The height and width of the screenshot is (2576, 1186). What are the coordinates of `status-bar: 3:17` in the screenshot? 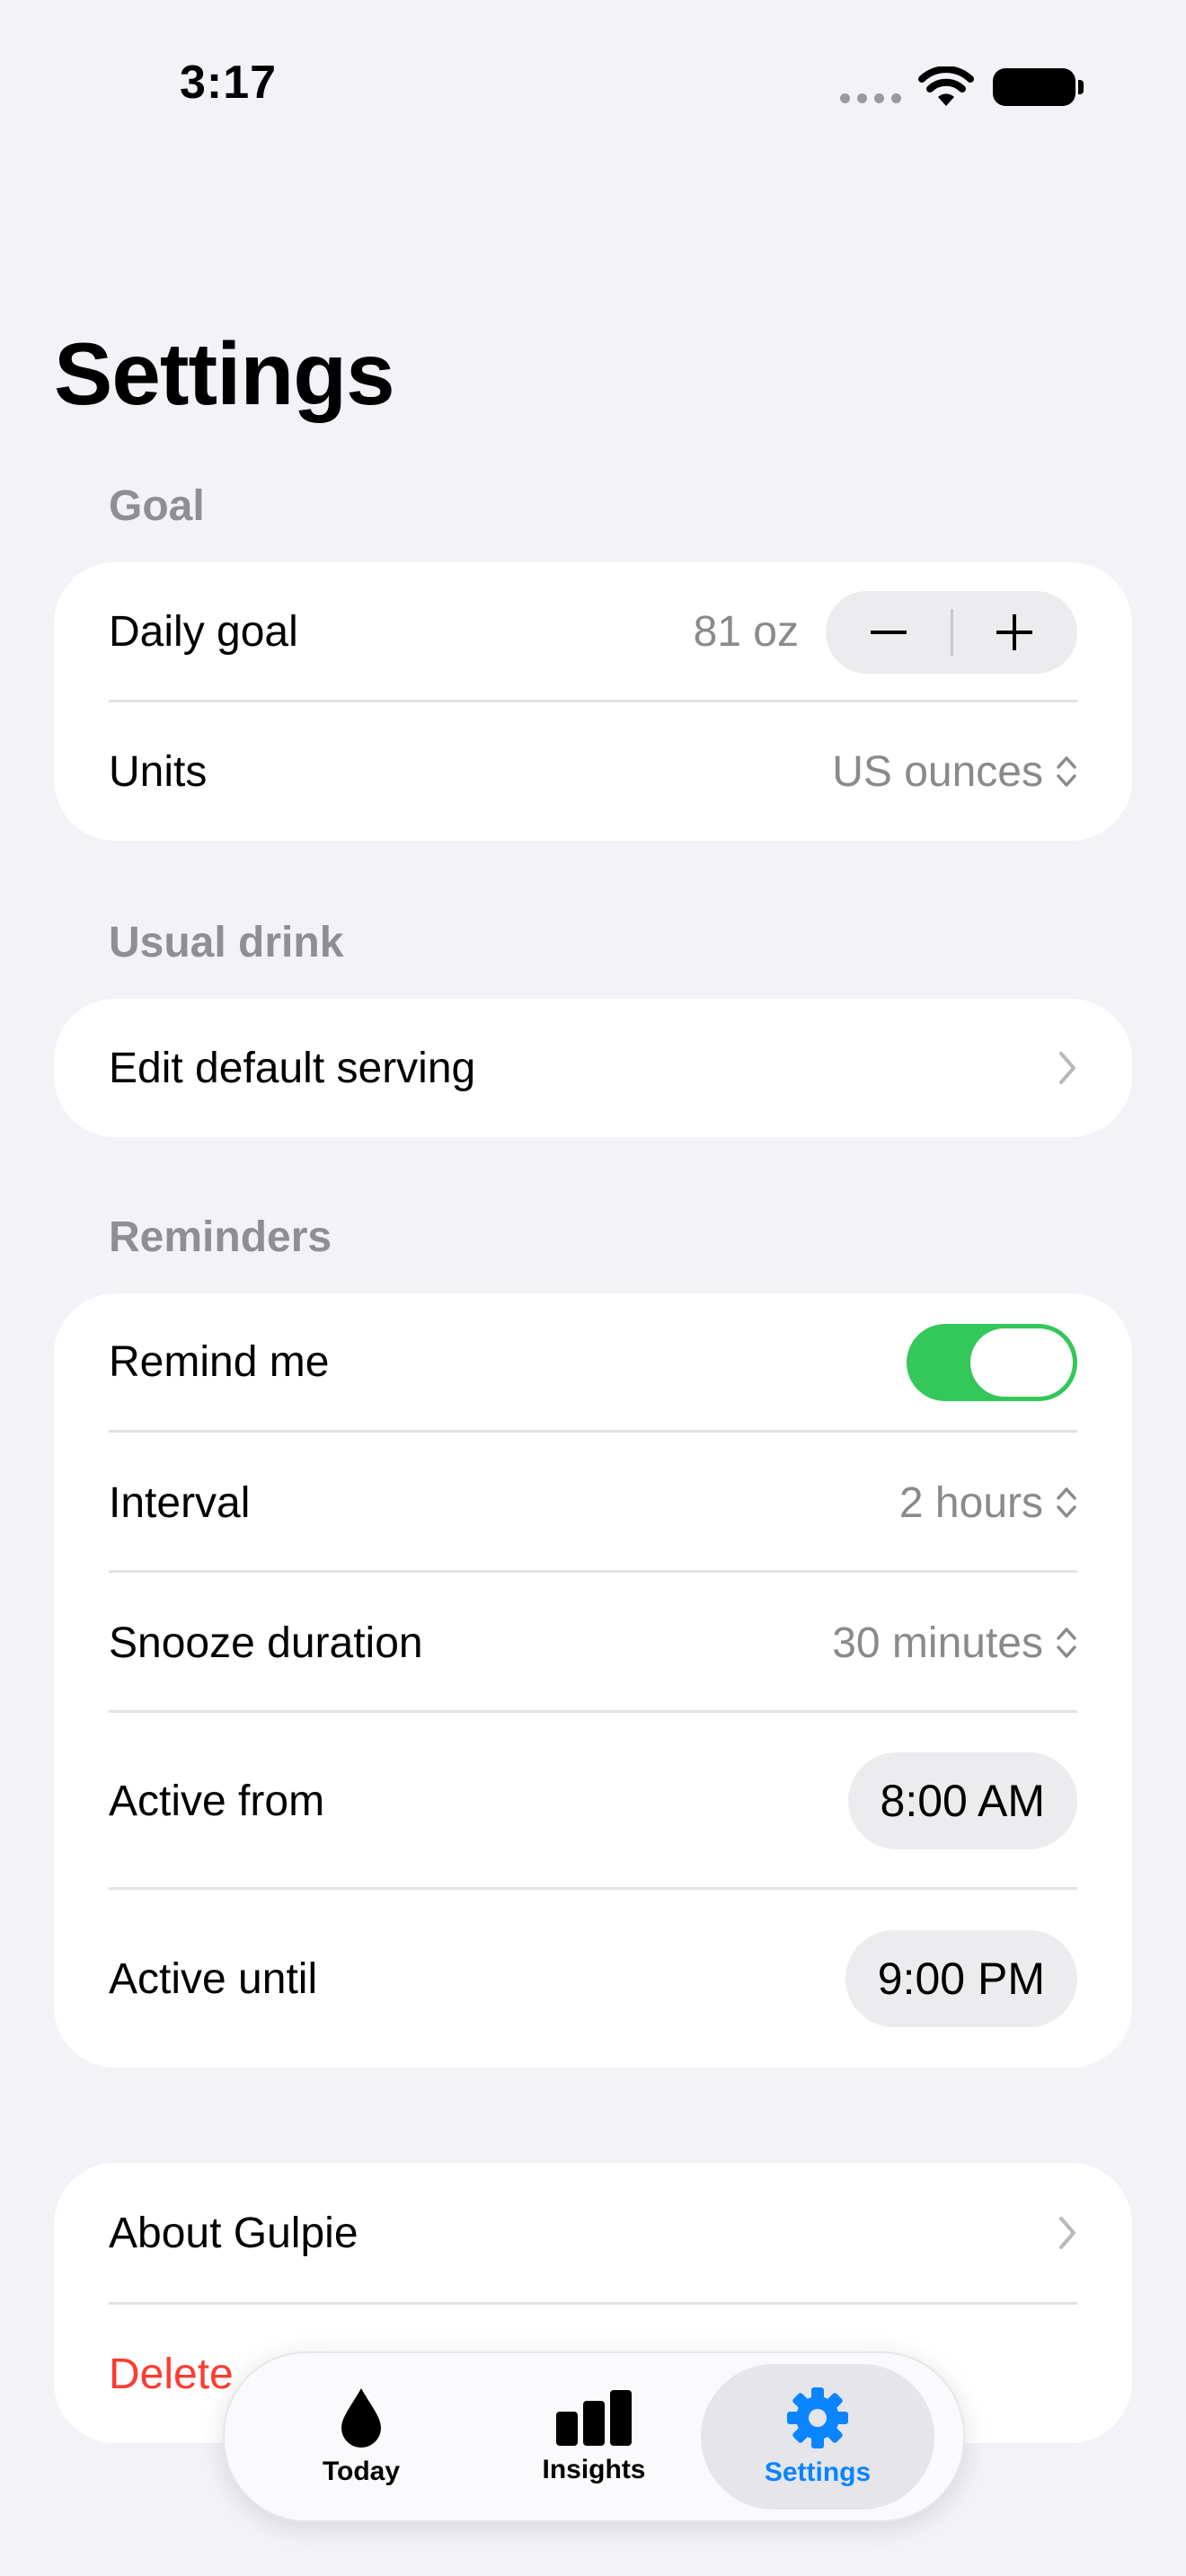 It's located at (593, 85).